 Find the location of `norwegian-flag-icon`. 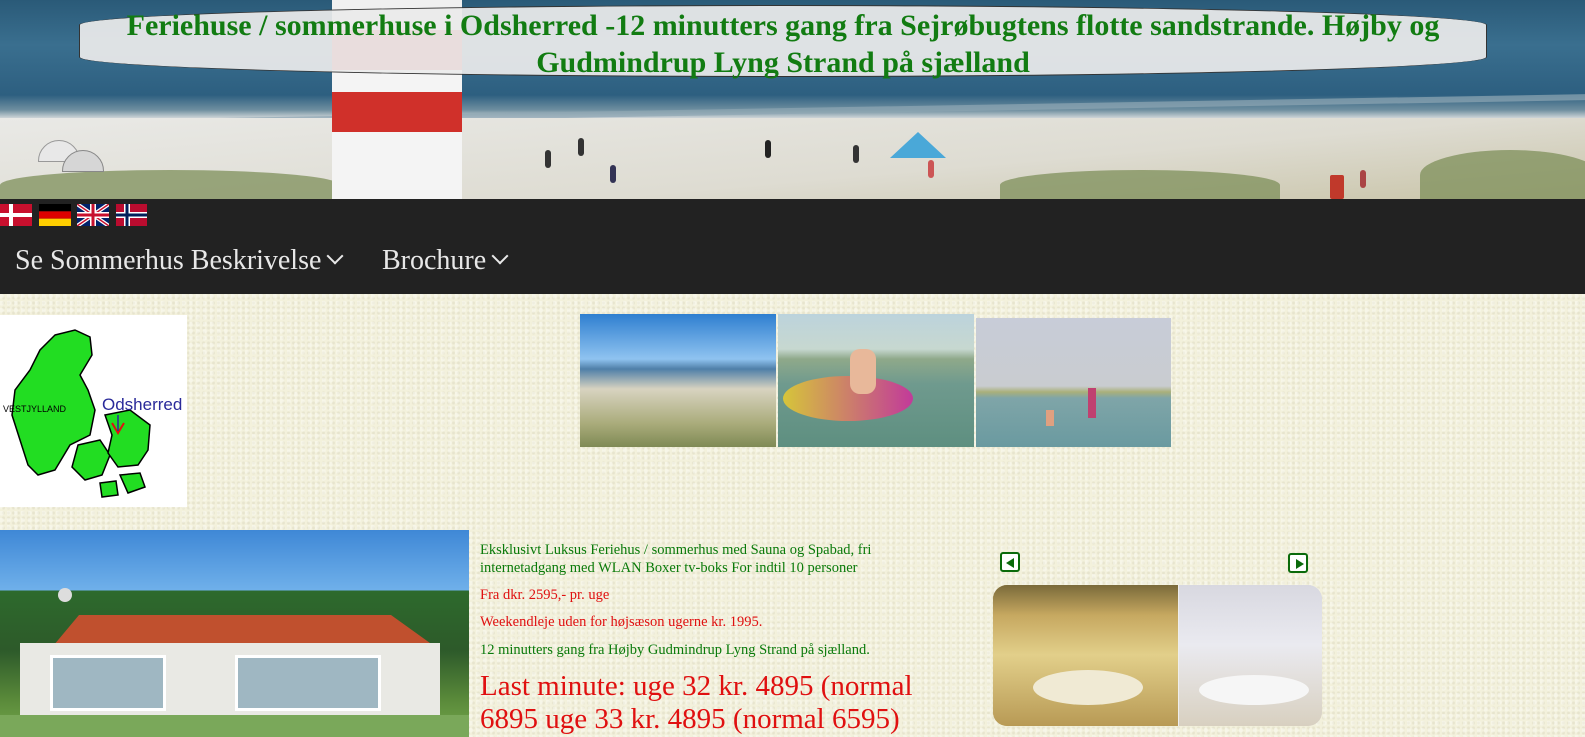

norwegian-flag-icon is located at coordinates (131, 215).